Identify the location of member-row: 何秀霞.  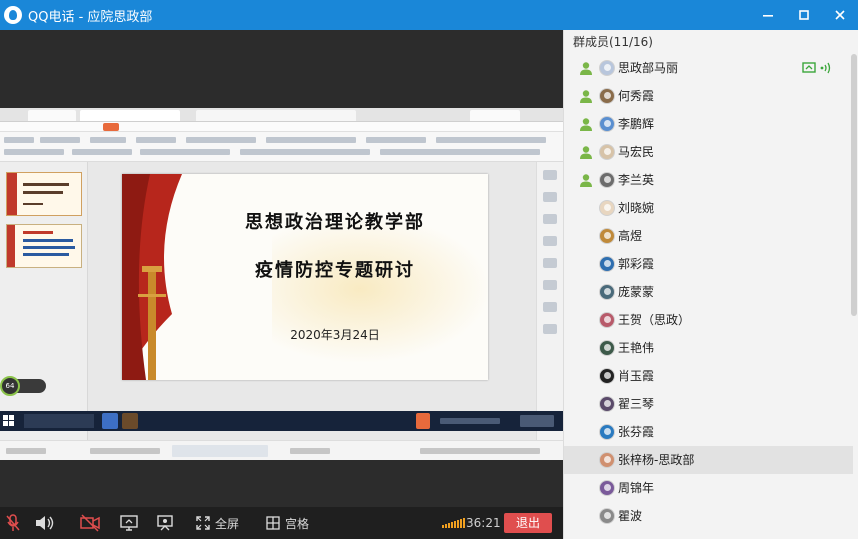
(708, 96).